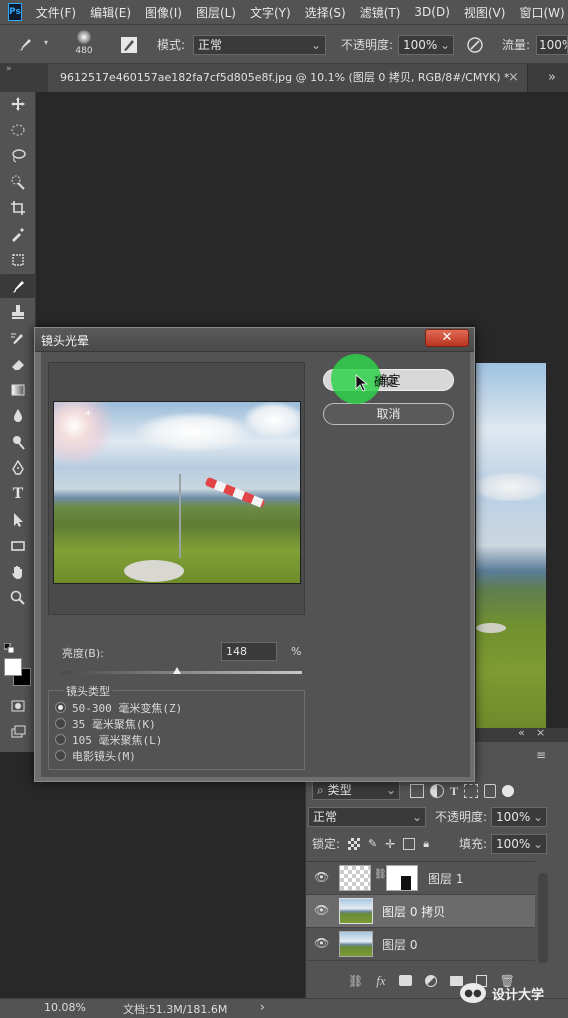 The height and width of the screenshot is (1018, 568). What do you see at coordinates (259, 45) in the screenshot?
I see `mode-select: 正常 ⌄` at bounding box center [259, 45].